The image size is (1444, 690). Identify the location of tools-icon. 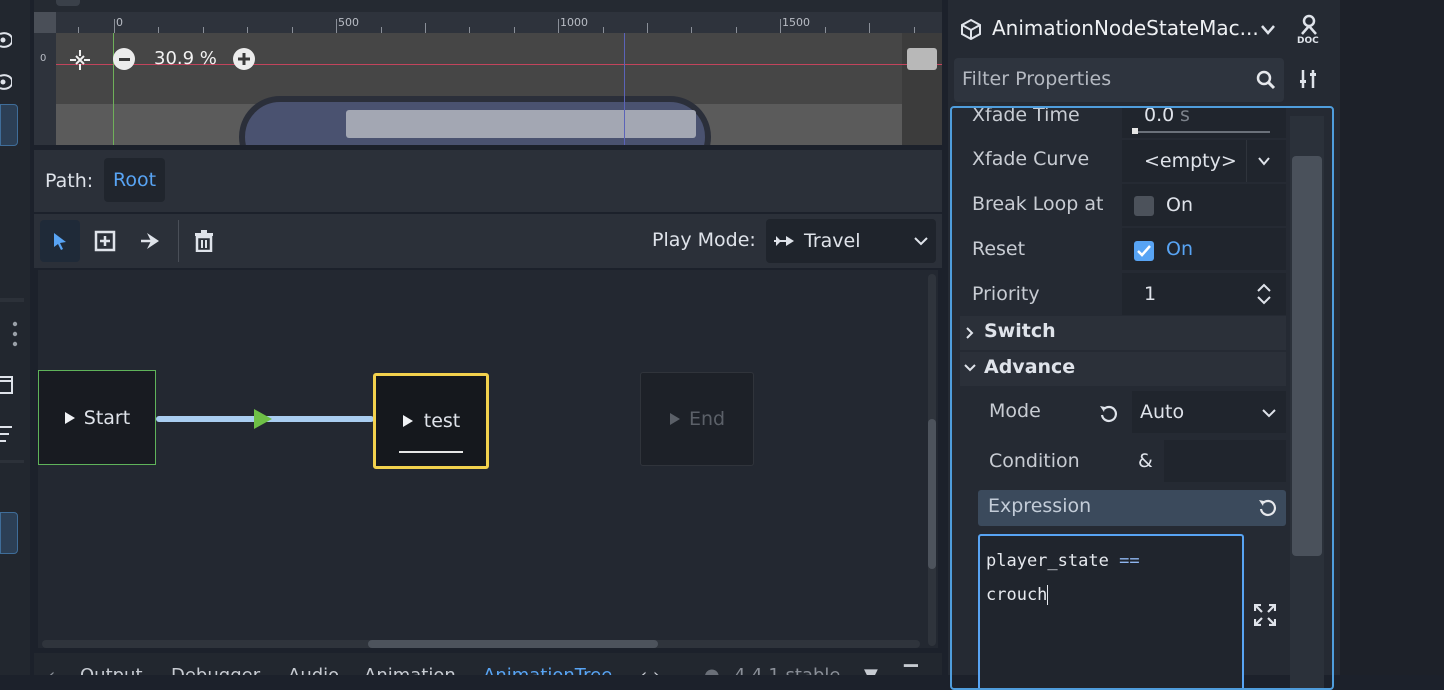
(1309, 79).